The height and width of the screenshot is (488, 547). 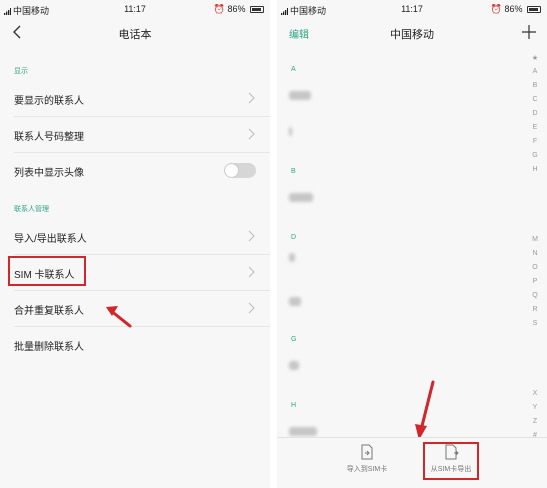 What do you see at coordinates (49, 347) in the screenshot?
I see `row-label: 批量删除联系人` at bounding box center [49, 347].